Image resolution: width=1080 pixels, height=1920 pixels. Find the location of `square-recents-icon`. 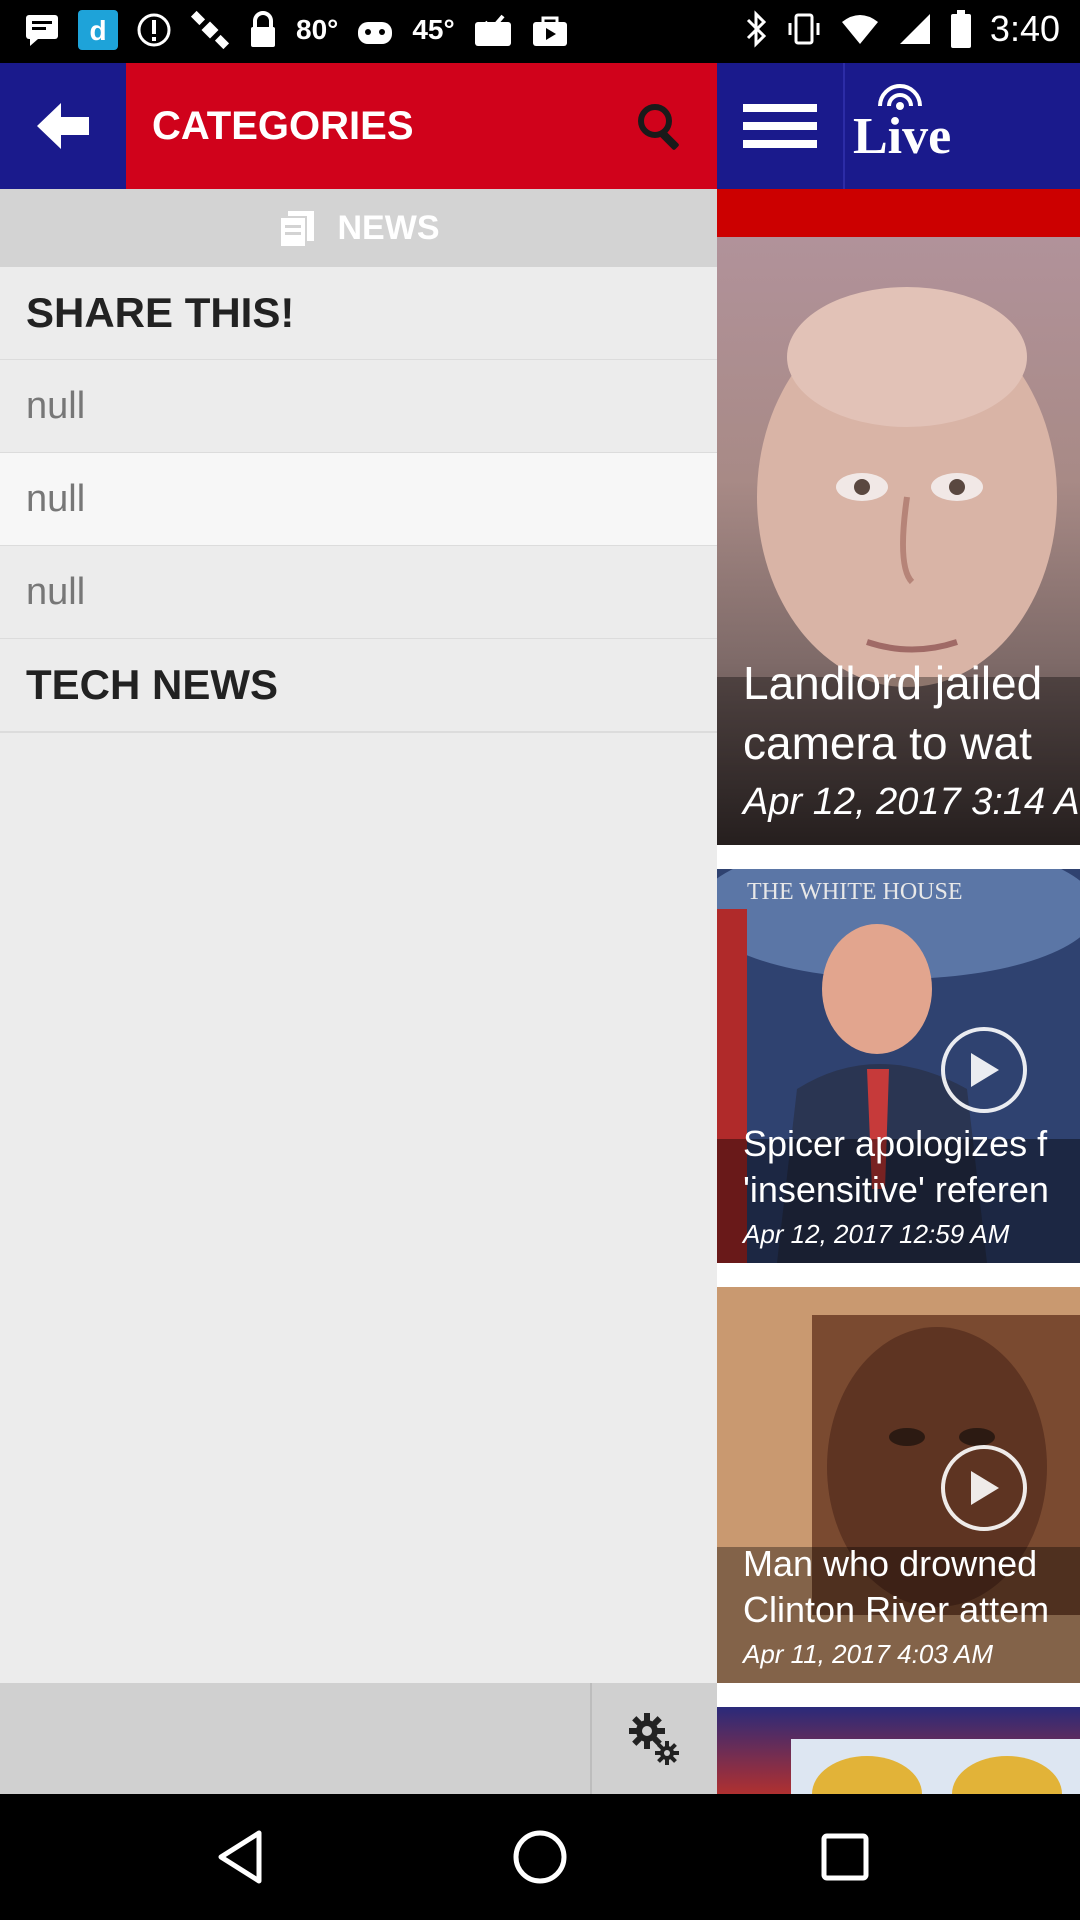

square-recents-icon is located at coordinates (845, 1857).